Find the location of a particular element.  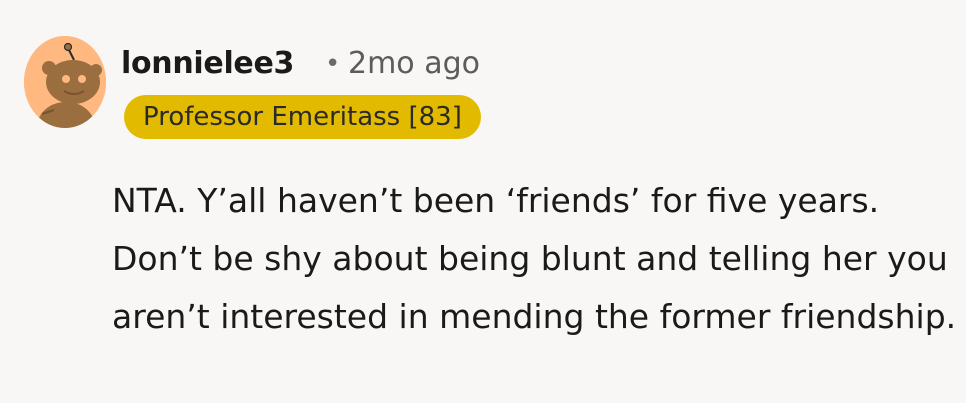

user-avatar is located at coordinates (65, 82).